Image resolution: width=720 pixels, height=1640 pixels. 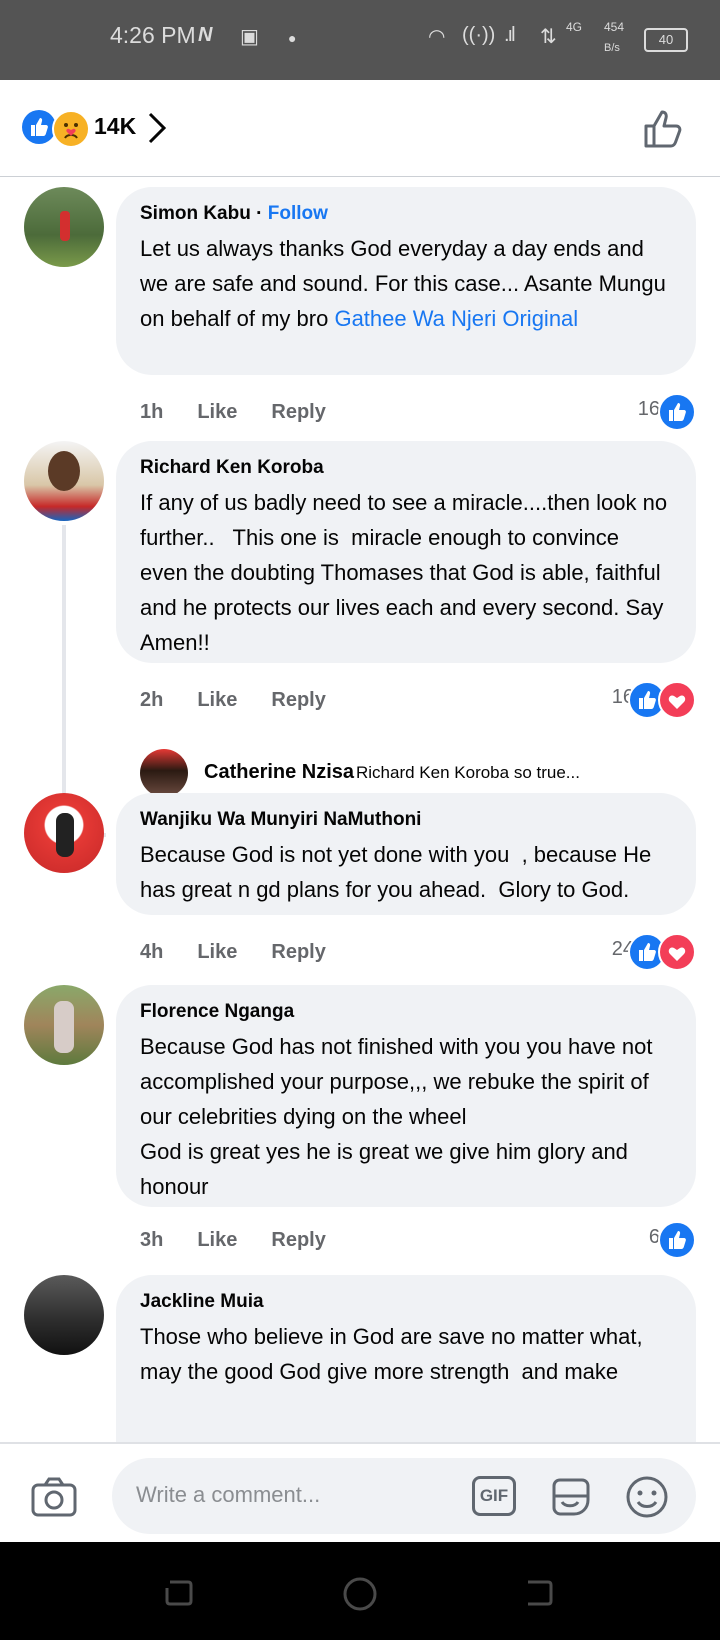 What do you see at coordinates (647, 1497) in the screenshot?
I see `emoji-icon` at bounding box center [647, 1497].